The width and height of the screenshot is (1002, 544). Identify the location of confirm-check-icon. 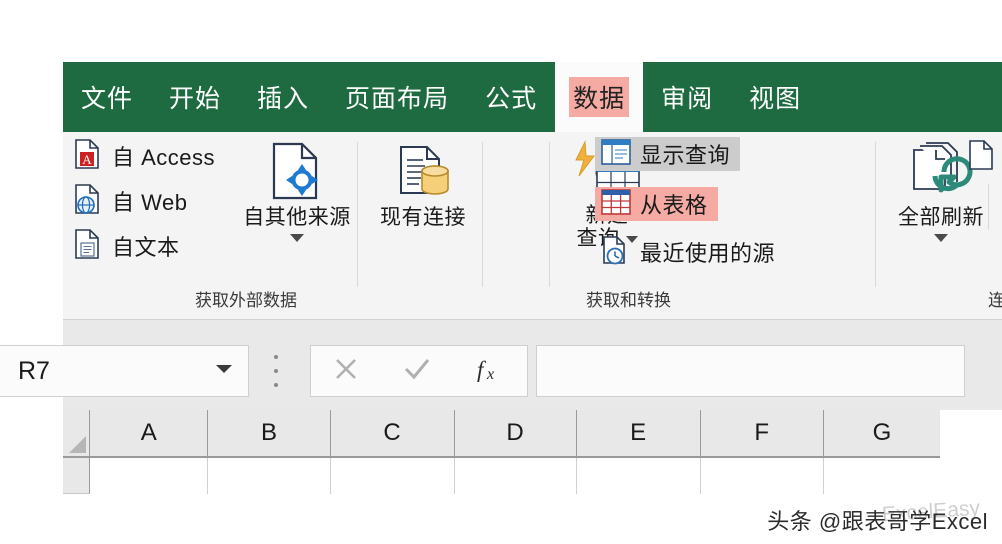
(417, 371).